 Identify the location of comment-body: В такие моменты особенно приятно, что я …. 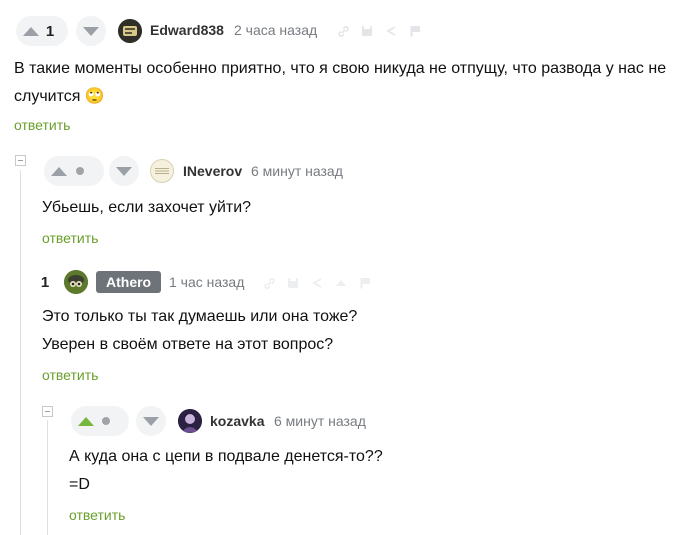
(340, 82).